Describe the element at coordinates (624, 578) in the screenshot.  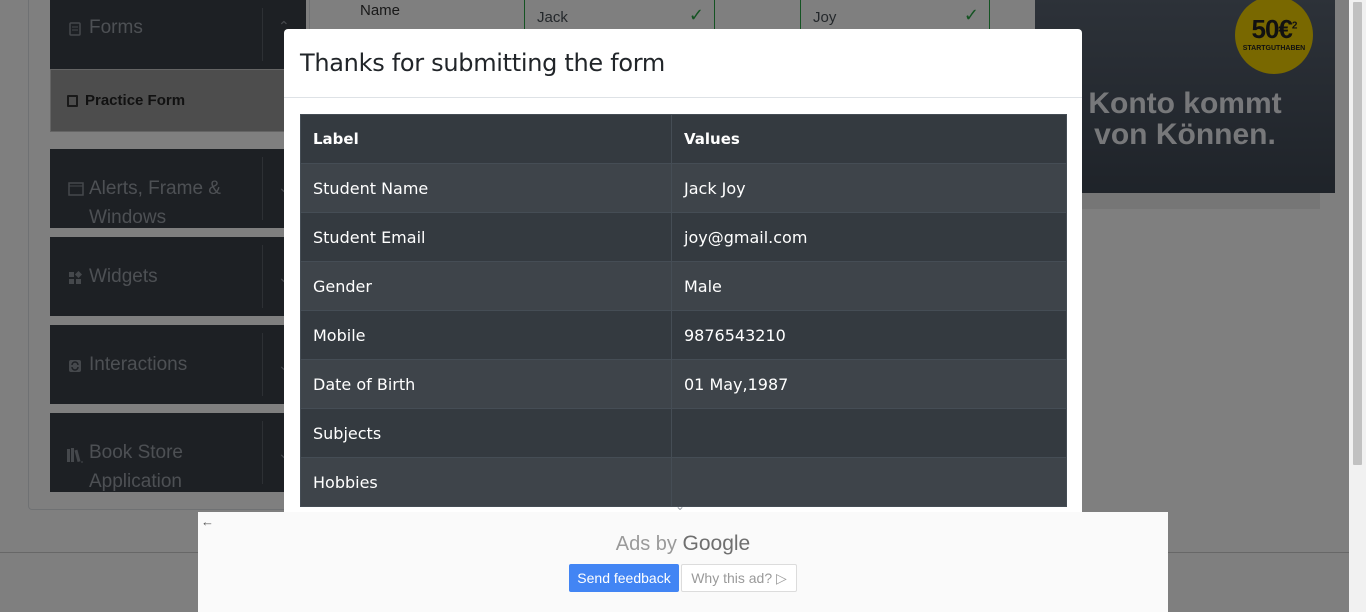
I see `send-feedback-button: Send feedback` at that location.